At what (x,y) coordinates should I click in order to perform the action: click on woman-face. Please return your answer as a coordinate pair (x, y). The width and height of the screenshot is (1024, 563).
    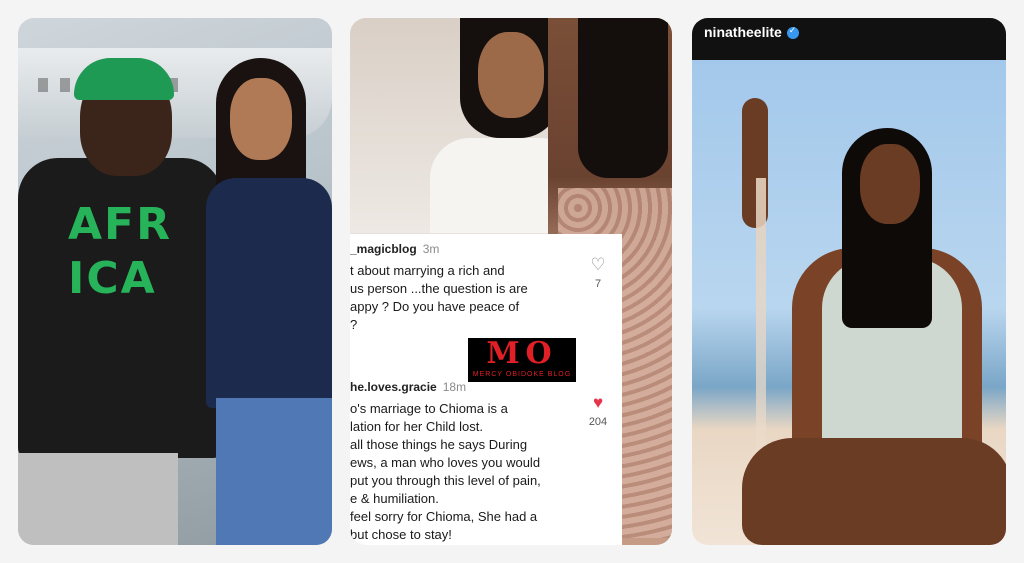
    Looking at the image, I should click on (261, 119).